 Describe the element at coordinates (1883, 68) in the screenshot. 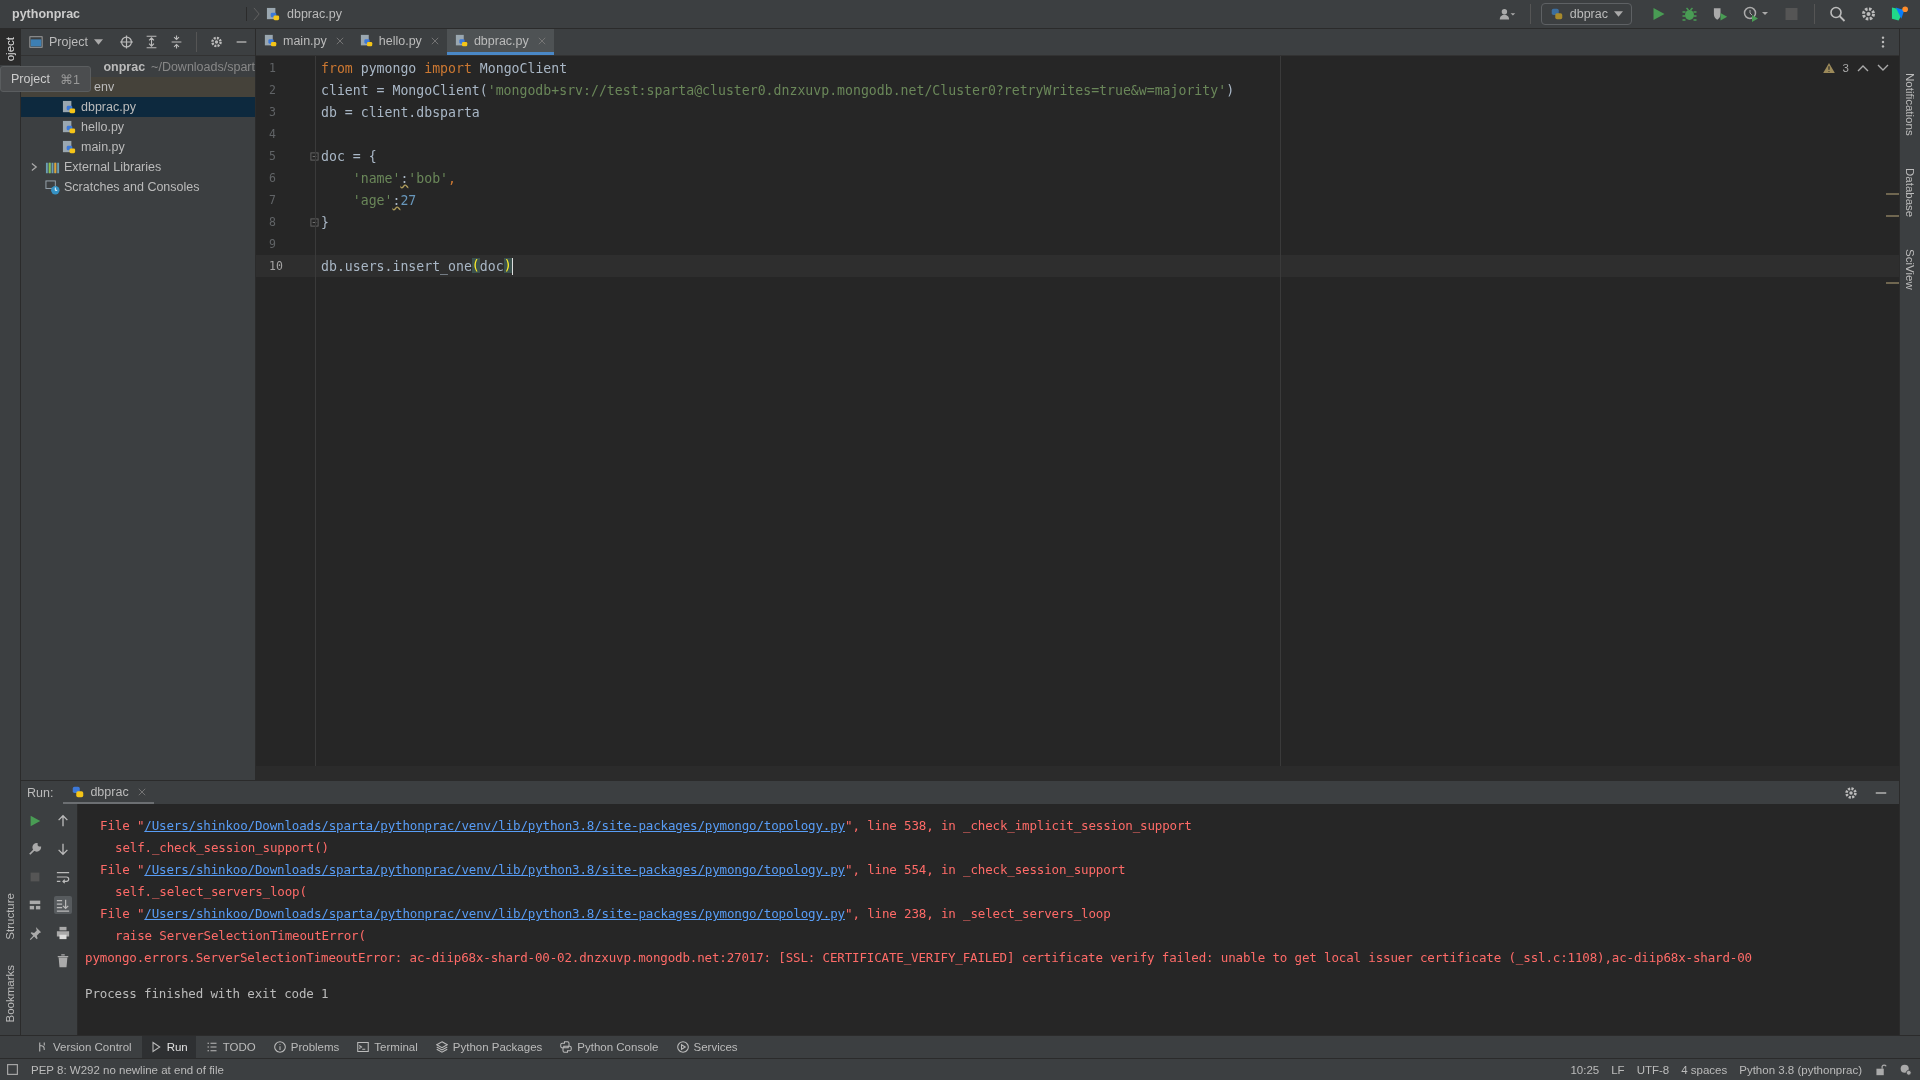

I see `chevron-down-icon` at that location.